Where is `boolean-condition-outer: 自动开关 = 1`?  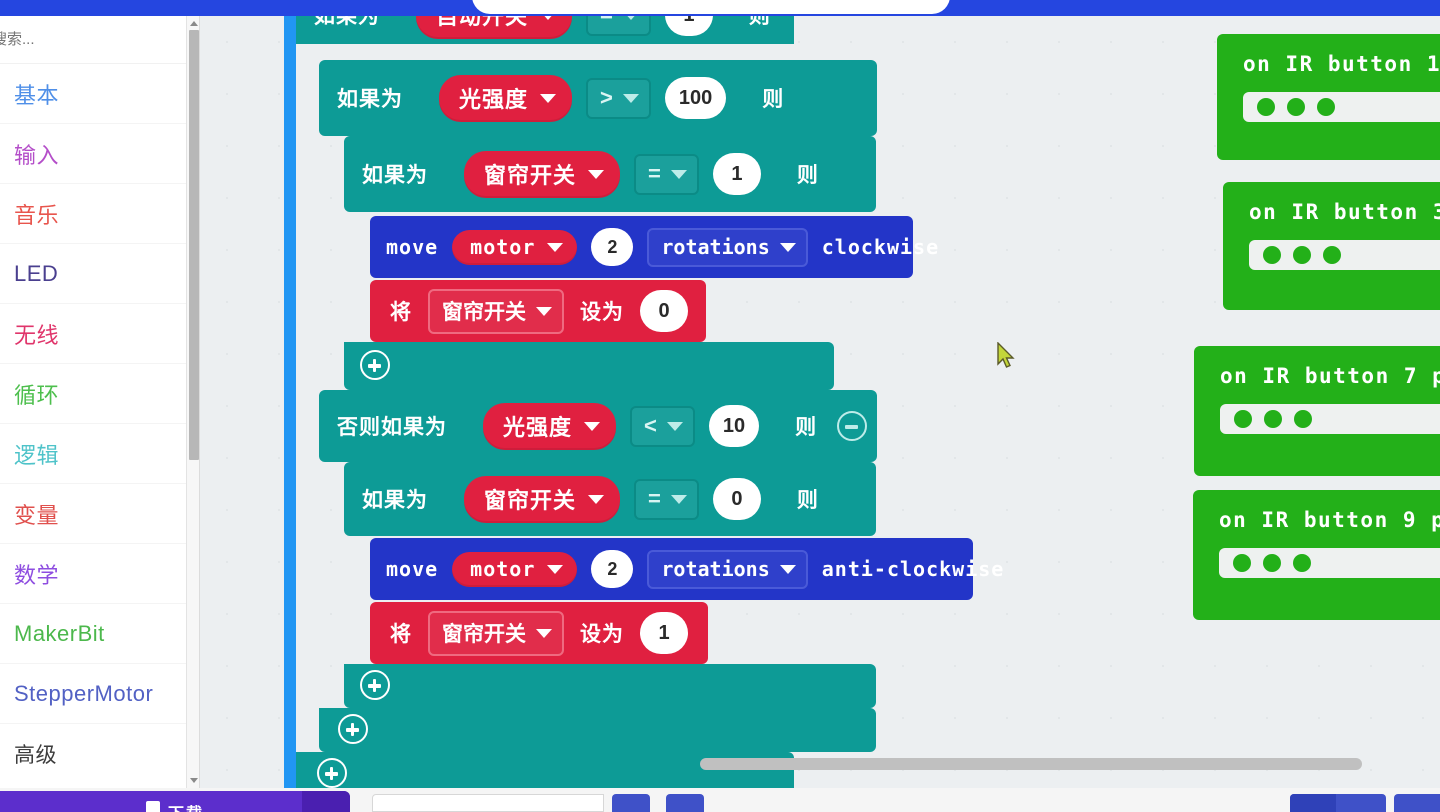 boolean-condition-outer: 自动开关 = 1 is located at coordinates (564, 29).